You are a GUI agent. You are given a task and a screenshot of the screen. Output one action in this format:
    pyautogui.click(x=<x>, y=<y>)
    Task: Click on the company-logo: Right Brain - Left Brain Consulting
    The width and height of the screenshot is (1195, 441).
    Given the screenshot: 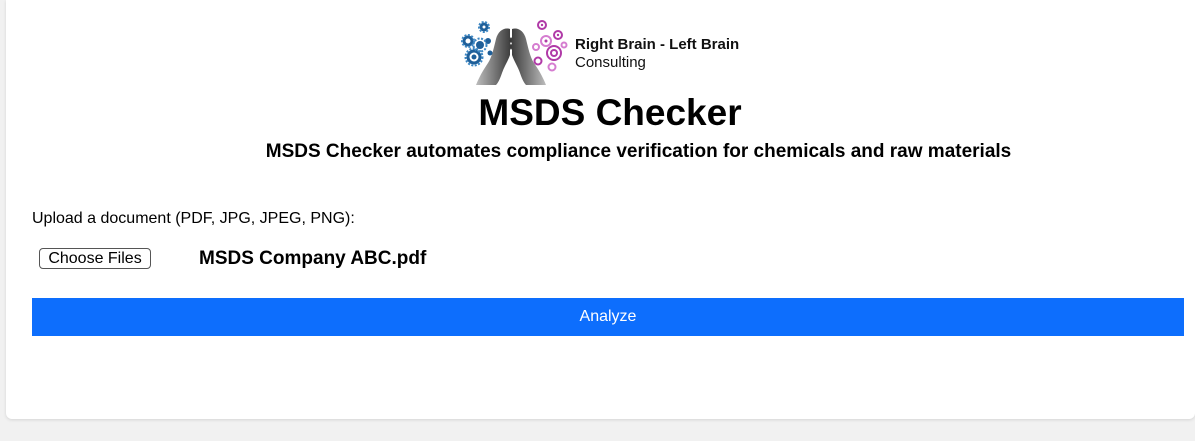 What is the action you would take?
    pyautogui.click(x=604, y=52)
    